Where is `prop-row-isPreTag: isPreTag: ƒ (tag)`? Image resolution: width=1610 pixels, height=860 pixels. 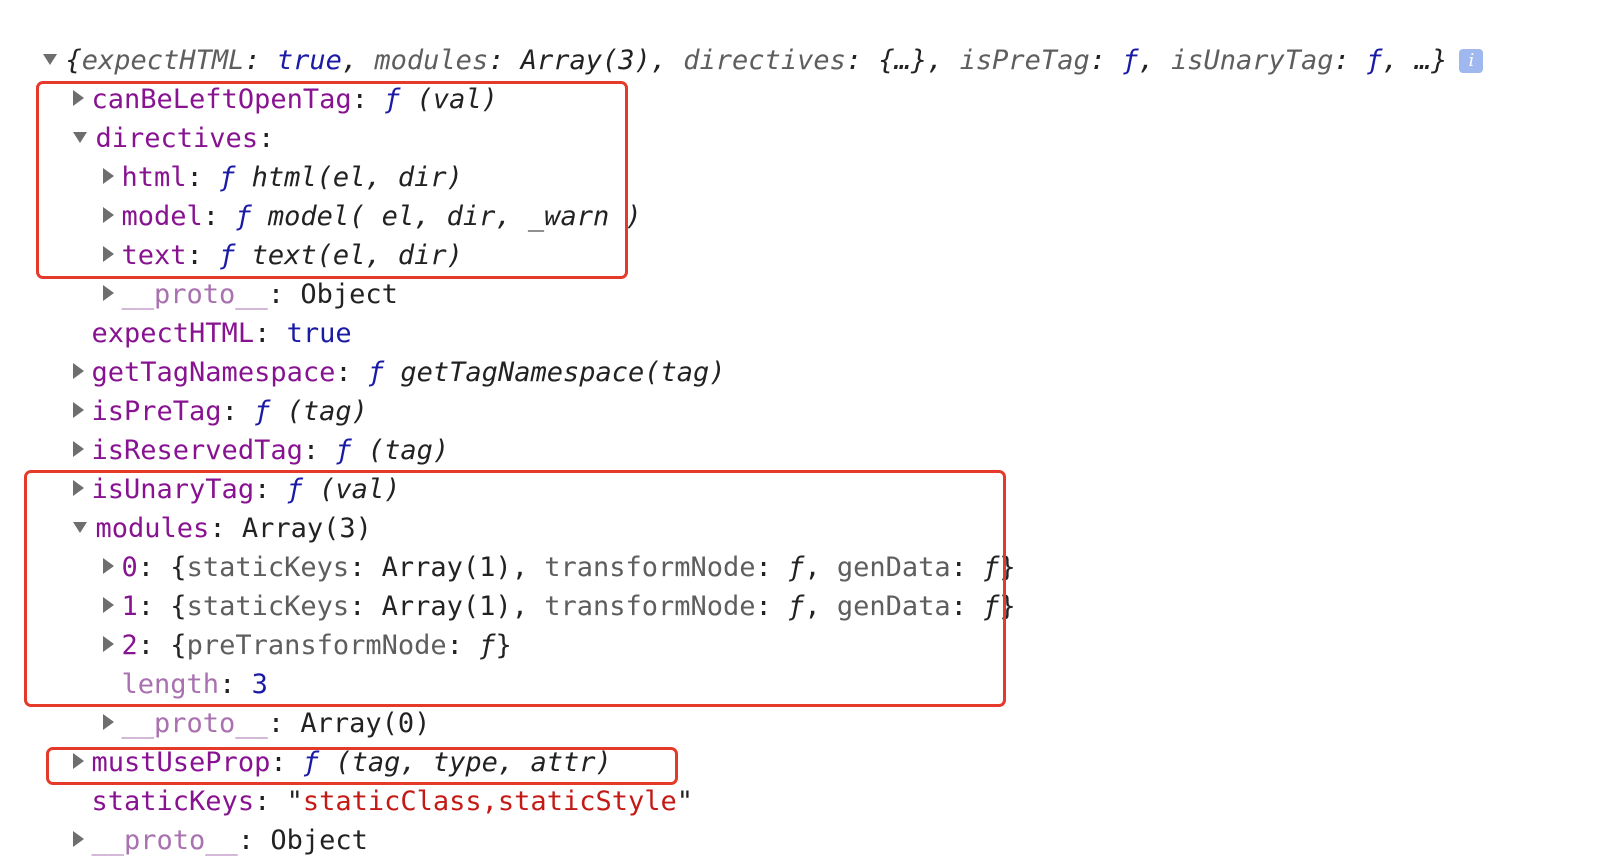 prop-row-isPreTag: isPreTag: ƒ (tag) is located at coordinates (204, 390).